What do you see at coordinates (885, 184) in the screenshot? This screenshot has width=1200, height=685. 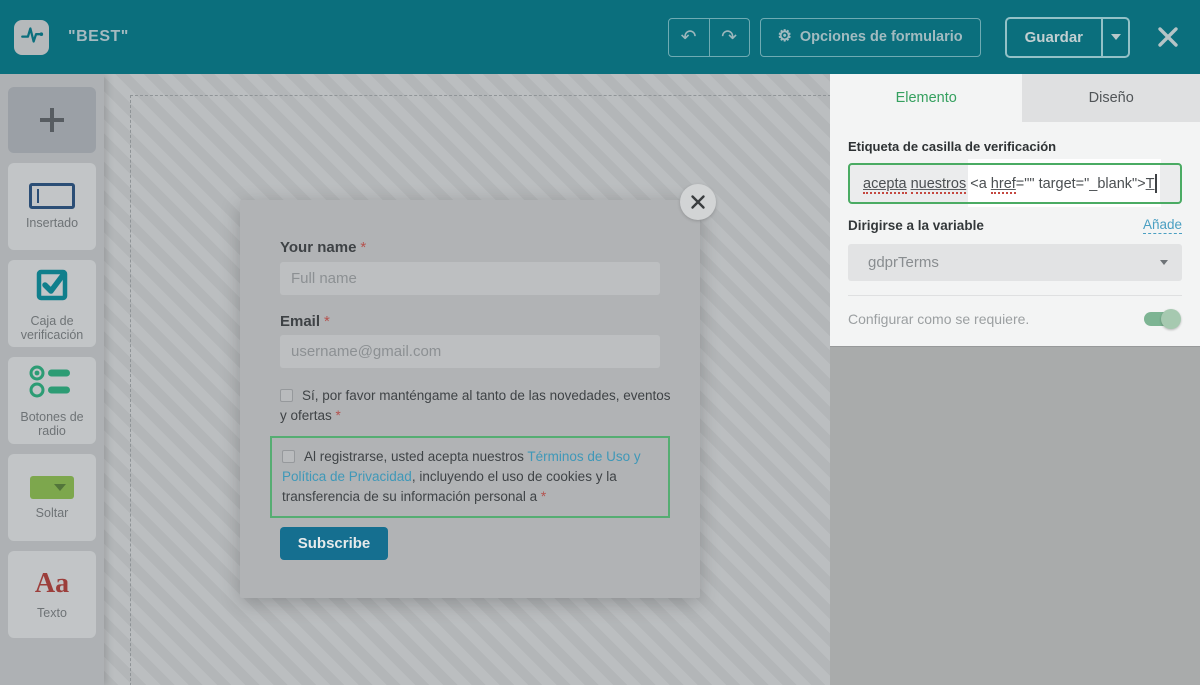 I see `misspelled-word: acepta` at bounding box center [885, 184].